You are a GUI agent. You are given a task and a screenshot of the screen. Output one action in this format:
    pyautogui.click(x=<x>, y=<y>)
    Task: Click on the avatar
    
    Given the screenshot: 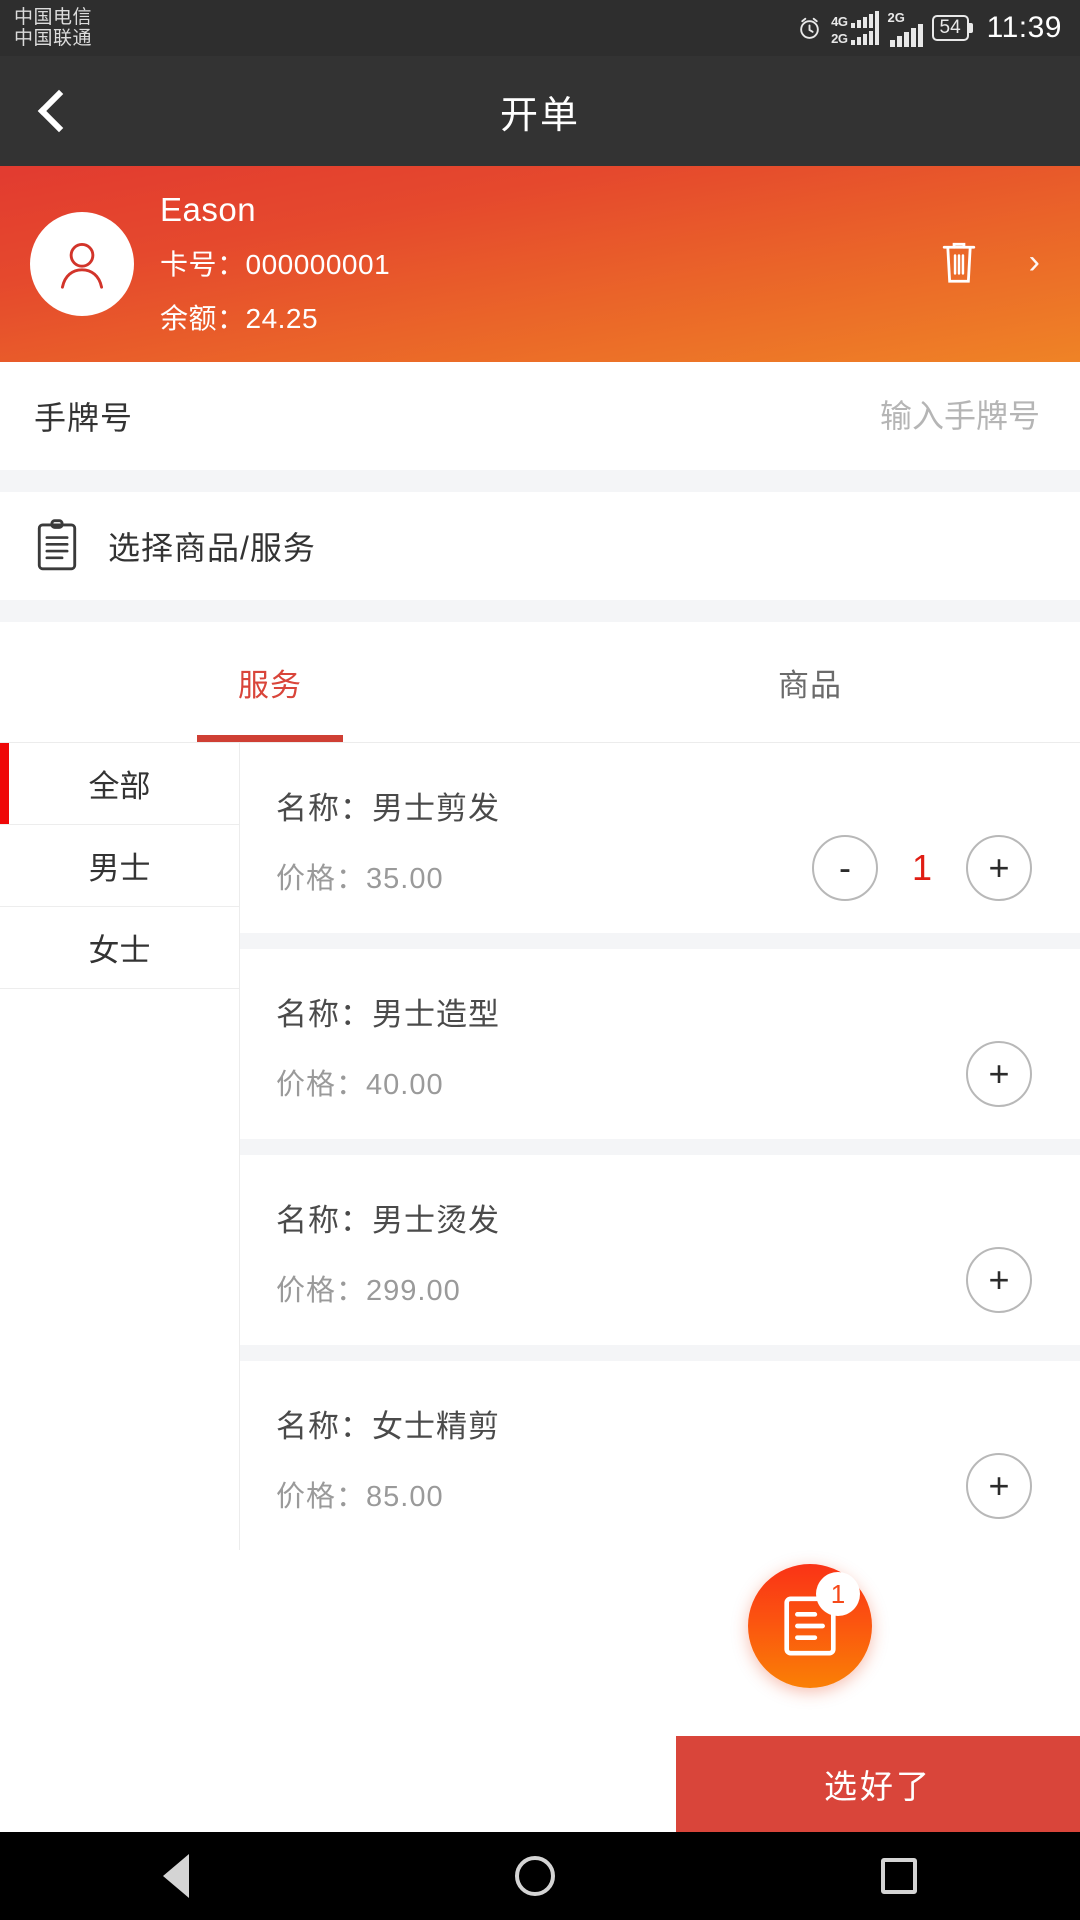 What is the action you would take?
    pyautogui.click(x=82, y=264)
    